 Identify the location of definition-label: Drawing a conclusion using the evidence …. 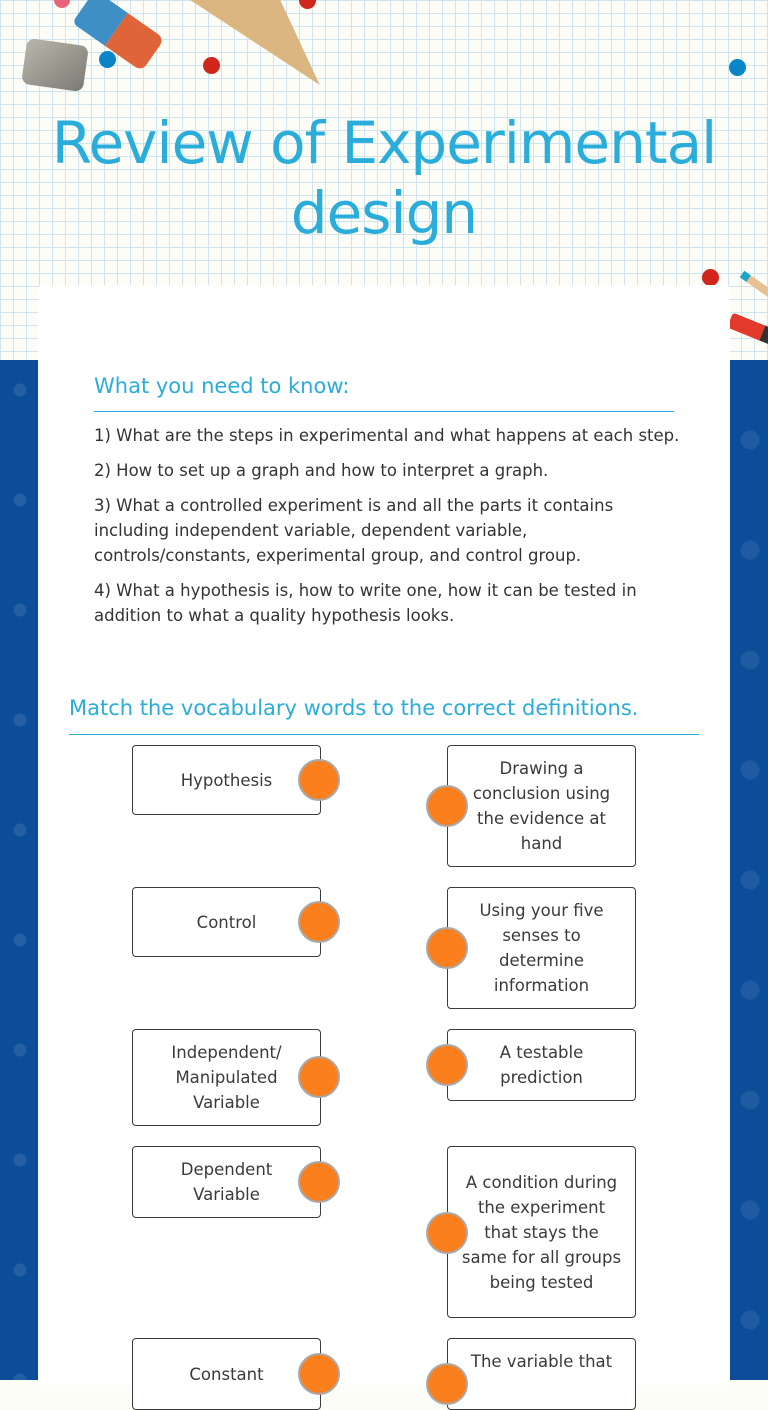
(541, 806).